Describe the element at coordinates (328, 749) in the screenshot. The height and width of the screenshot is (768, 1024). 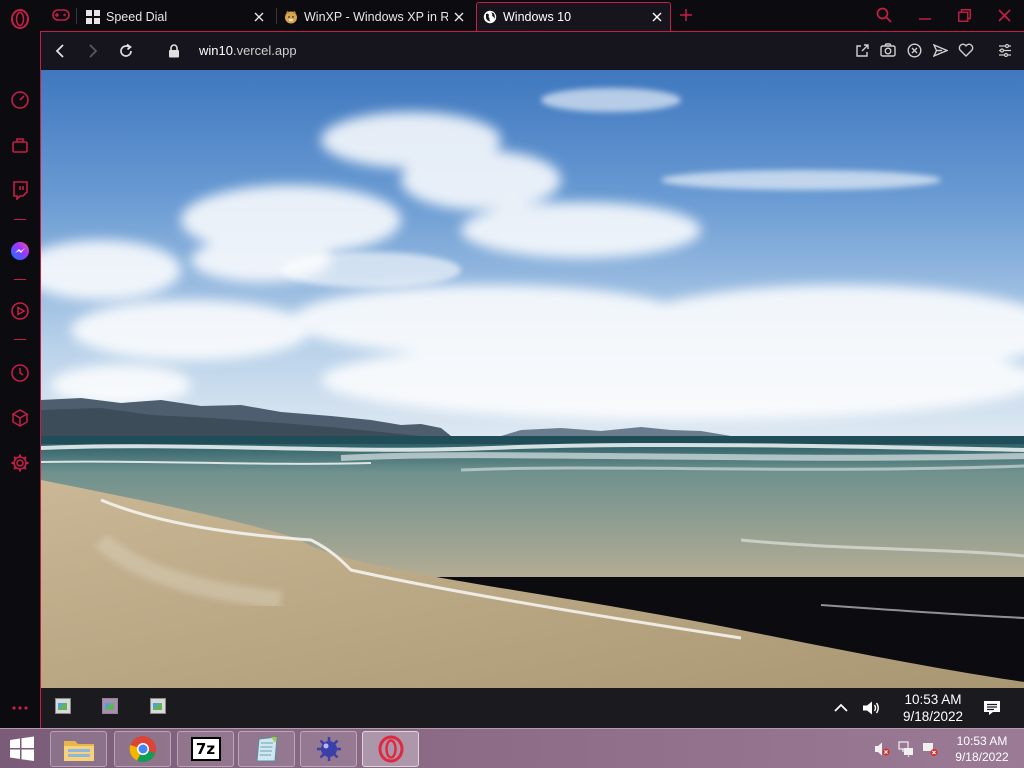
I see `mine-icon` at that location.